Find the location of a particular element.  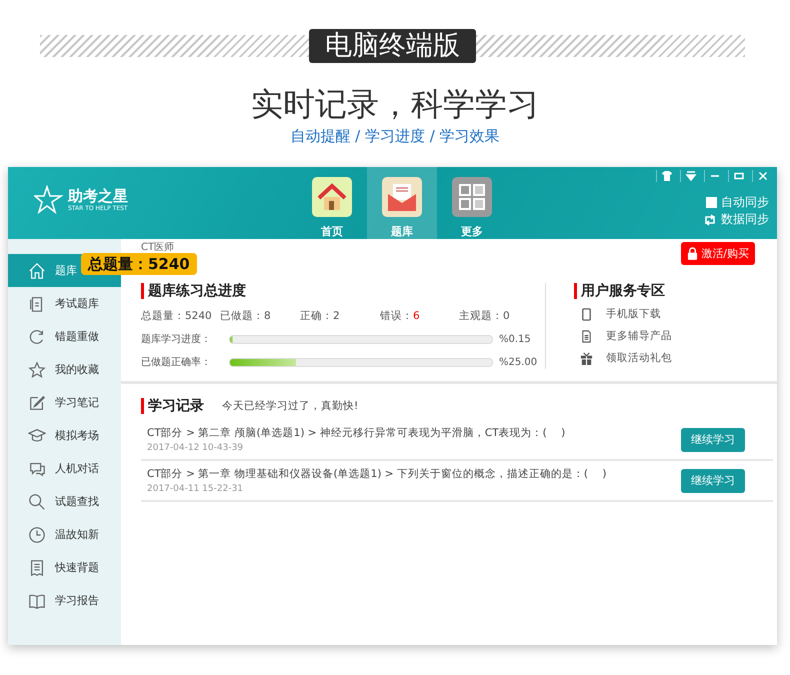

close-icon is located at coordinates (760, 176).